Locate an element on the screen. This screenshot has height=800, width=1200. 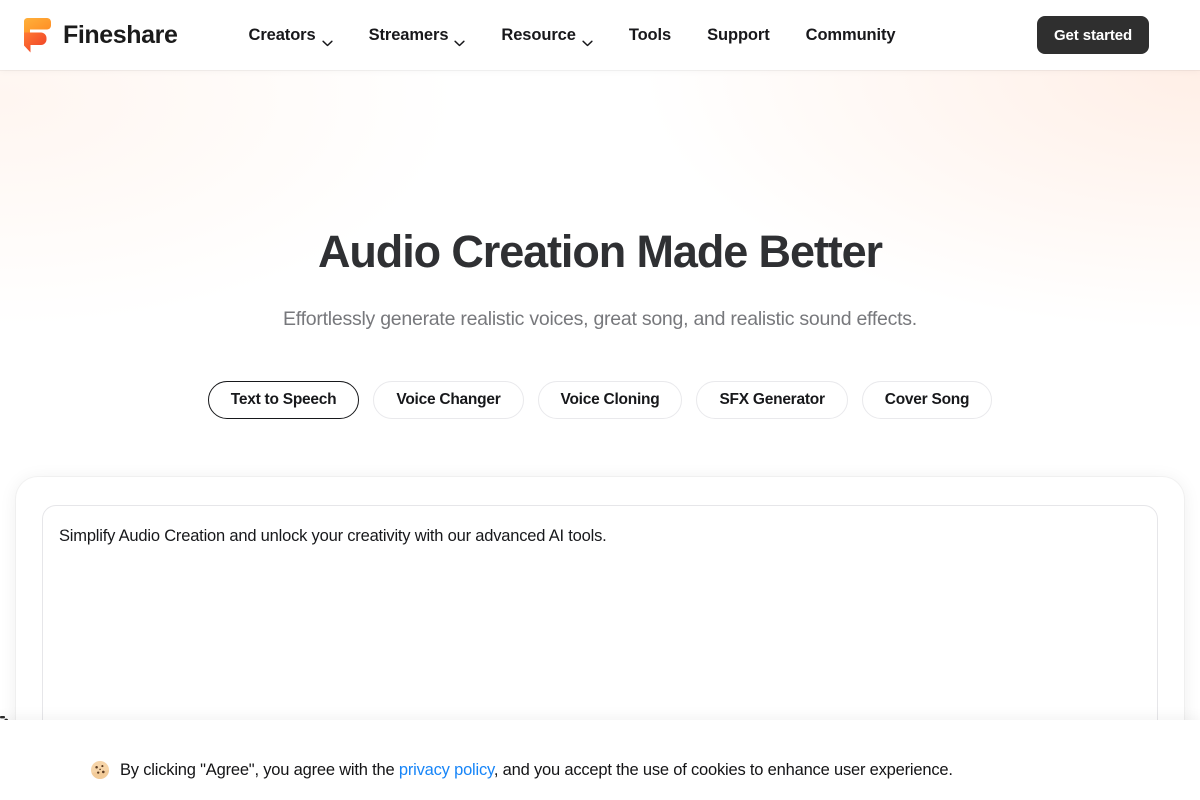
nav-item-label: Support is located at coordinates (738, 34).